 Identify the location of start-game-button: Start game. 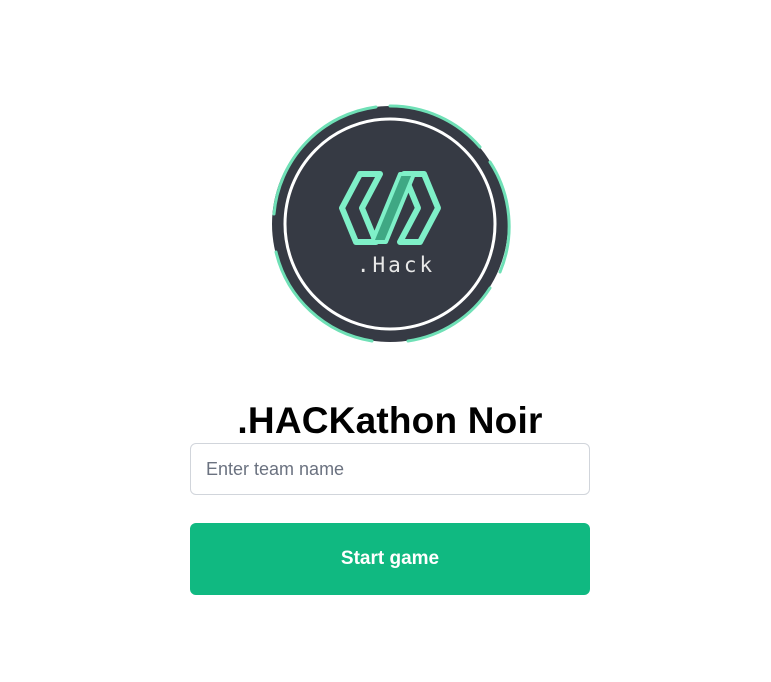
(390, 559).